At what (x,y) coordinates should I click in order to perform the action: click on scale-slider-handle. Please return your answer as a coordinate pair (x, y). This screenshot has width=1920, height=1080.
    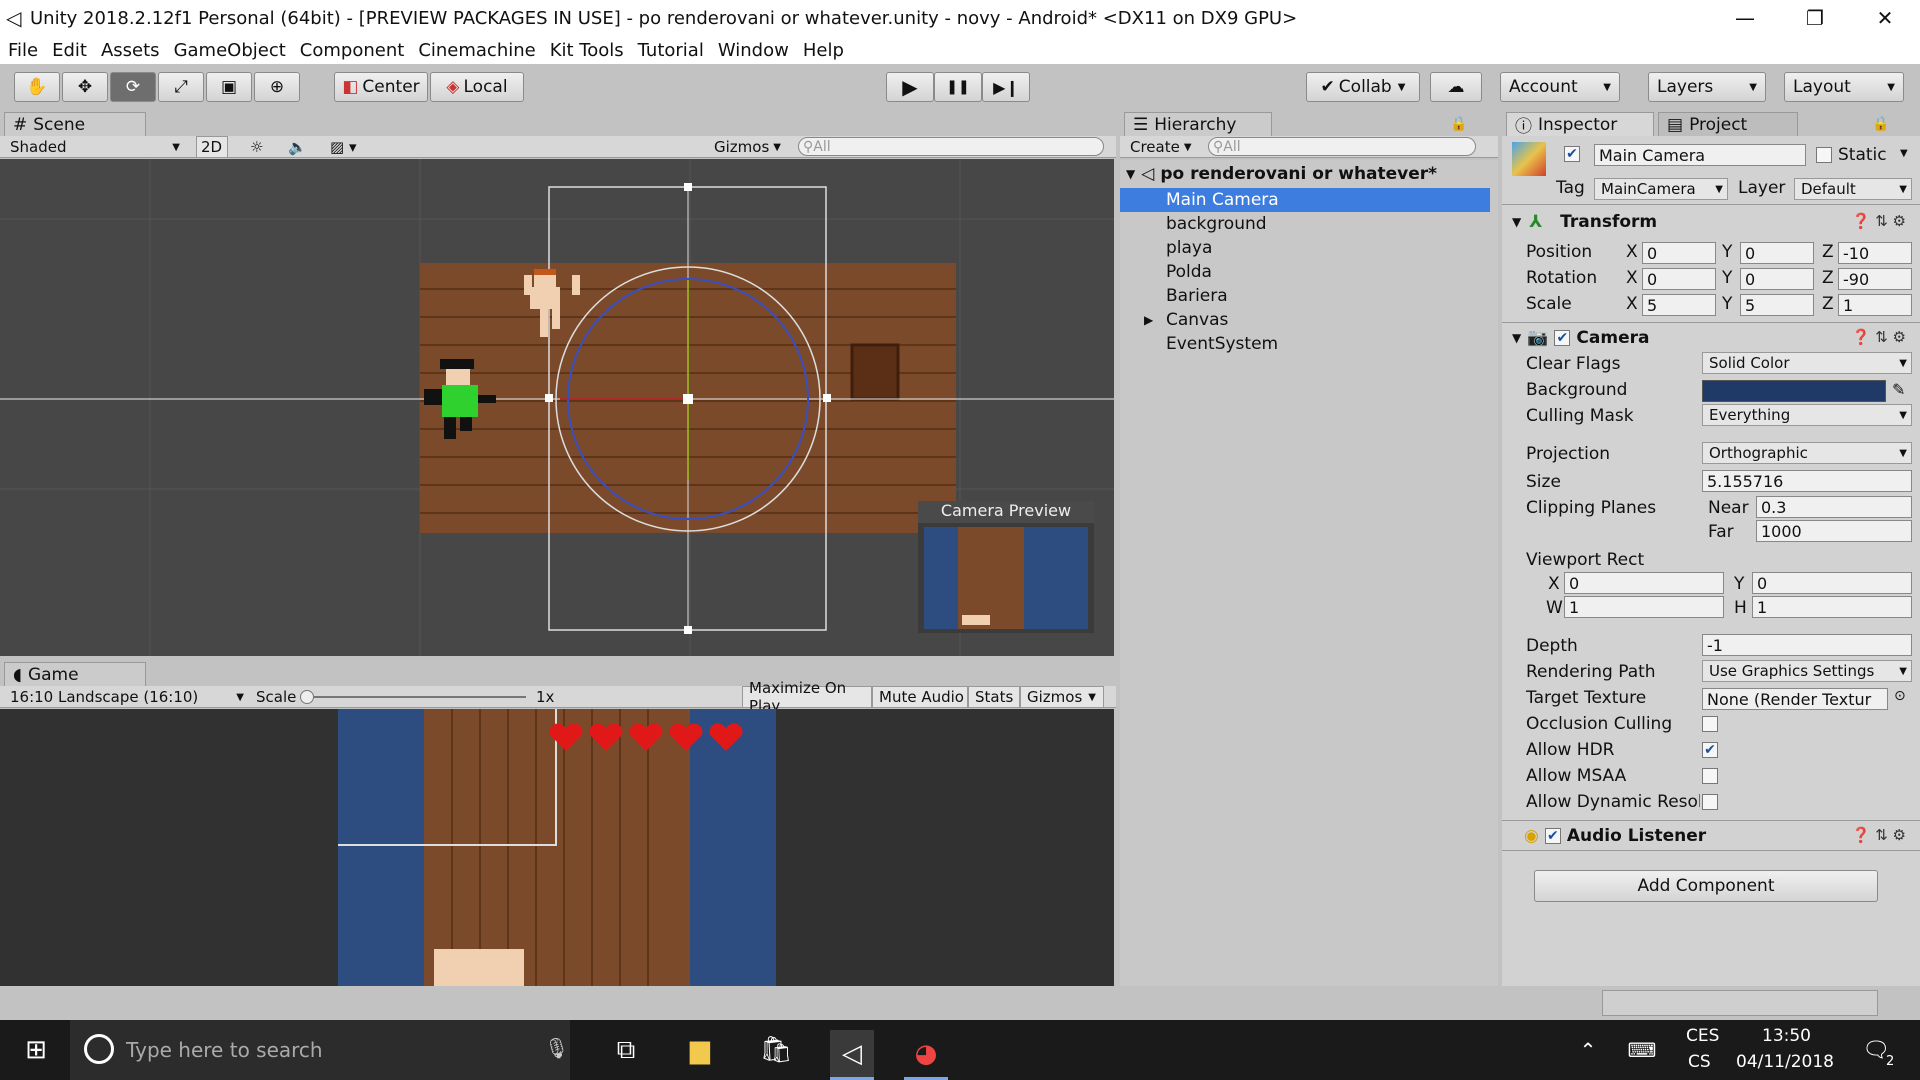
    Looking at the image, I should click on (307, 697).